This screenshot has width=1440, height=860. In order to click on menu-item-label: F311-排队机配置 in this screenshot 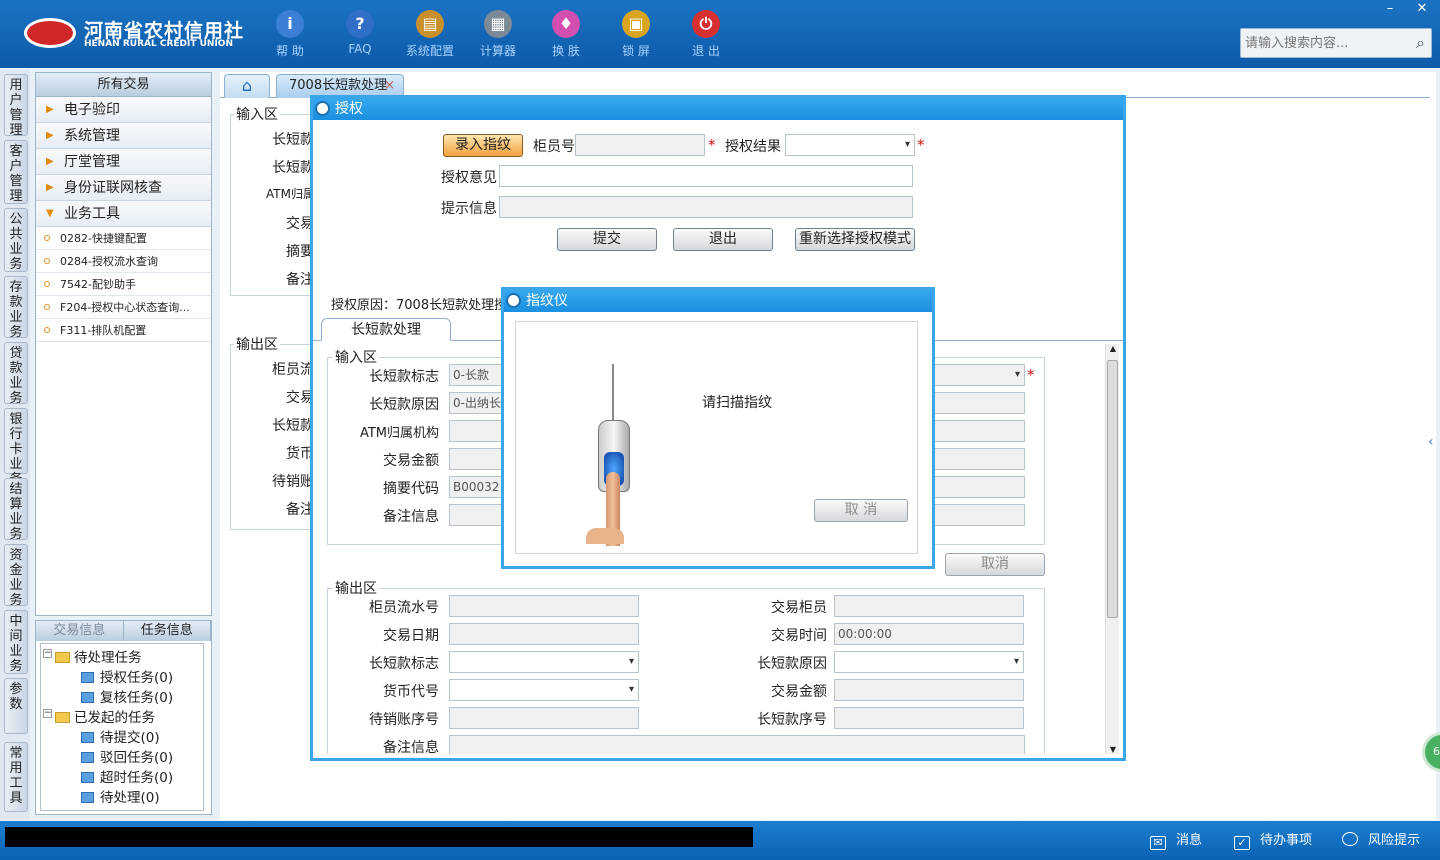, I will do `click(103, 330)`.